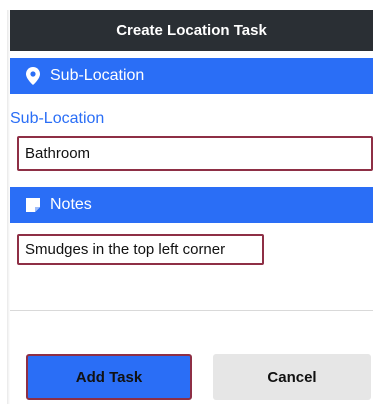 The height and width of the screenshot is (404, 377). Describe the element at coordinates (195, 153) in the screenshot. I see `sublocation-input: Bathroom` at that location.